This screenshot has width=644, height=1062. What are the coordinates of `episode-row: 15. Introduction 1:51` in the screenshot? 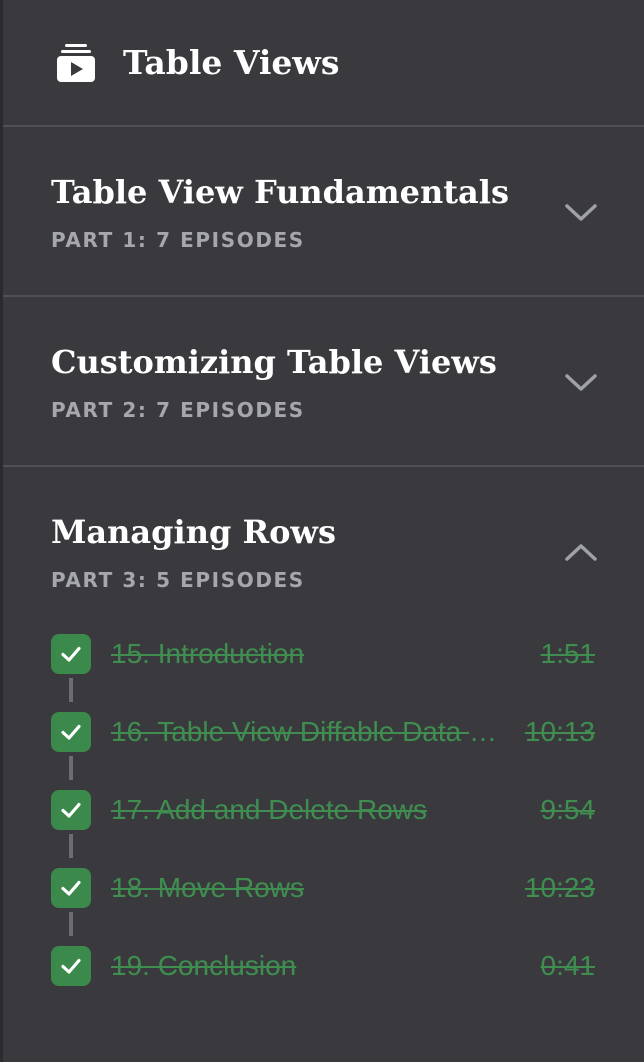 It's located at (323, 645).